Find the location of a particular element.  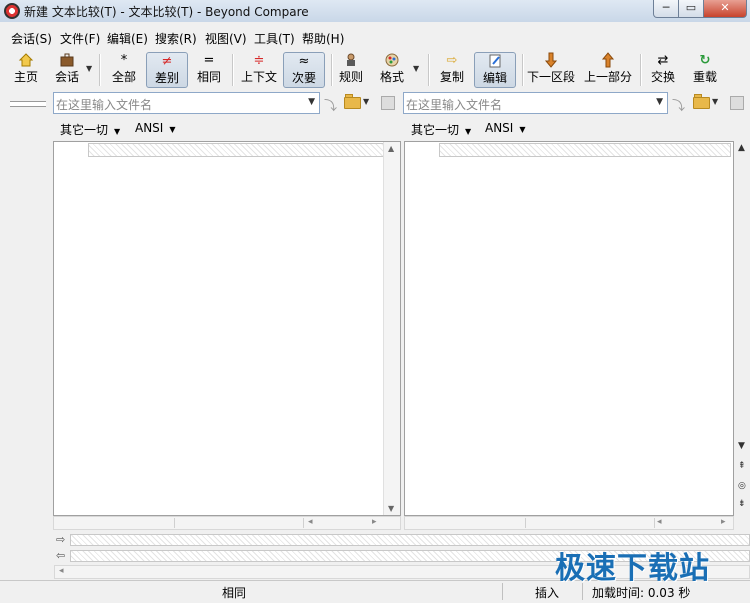

left-path-dropdown-icon: ▼ is located at coordinates (311, 102).